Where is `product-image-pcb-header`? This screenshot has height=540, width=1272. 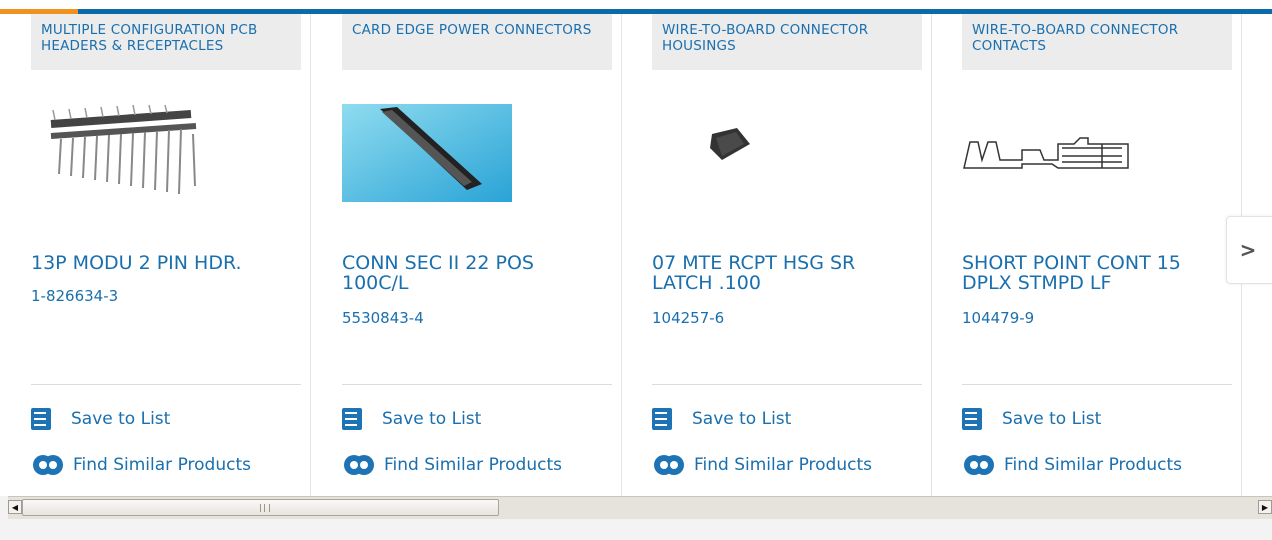 product-image-pcb-header is located at coordinates (166, 154).